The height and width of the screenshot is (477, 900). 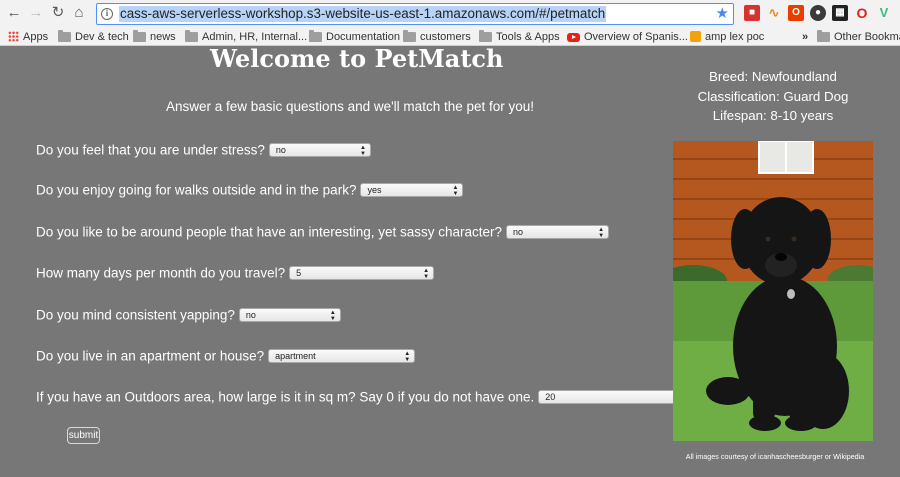 I want to click on housing-select: apartment ▲ ▼, so click(x=342, y=356).